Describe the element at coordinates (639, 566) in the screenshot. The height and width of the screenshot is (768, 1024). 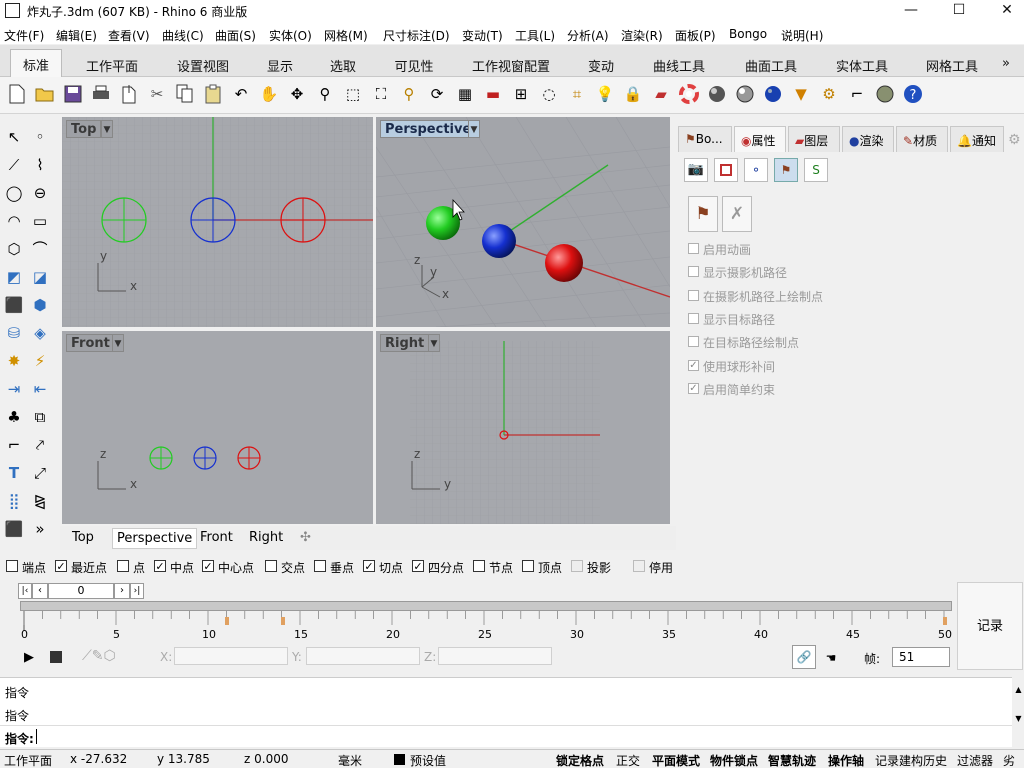
I see `snap-disable-checkbox` at that location.